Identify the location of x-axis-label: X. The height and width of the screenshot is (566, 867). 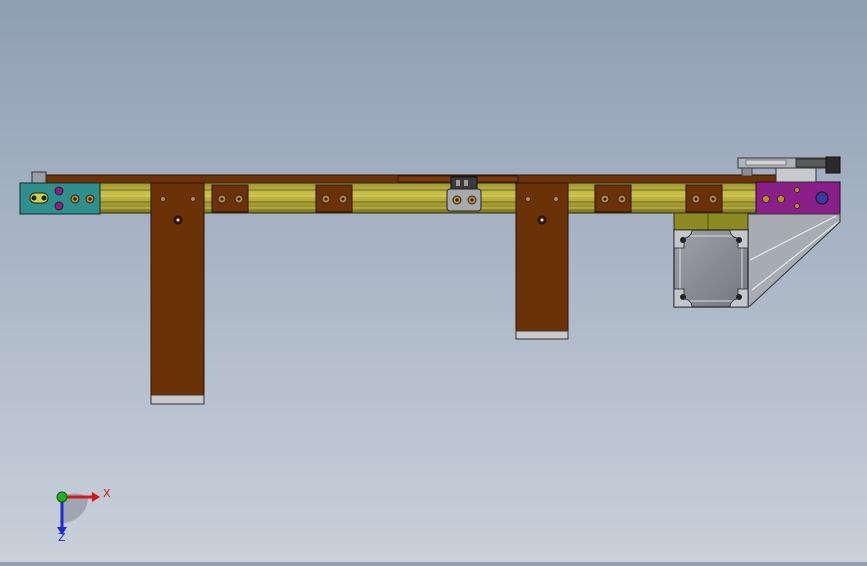
(107, 493).